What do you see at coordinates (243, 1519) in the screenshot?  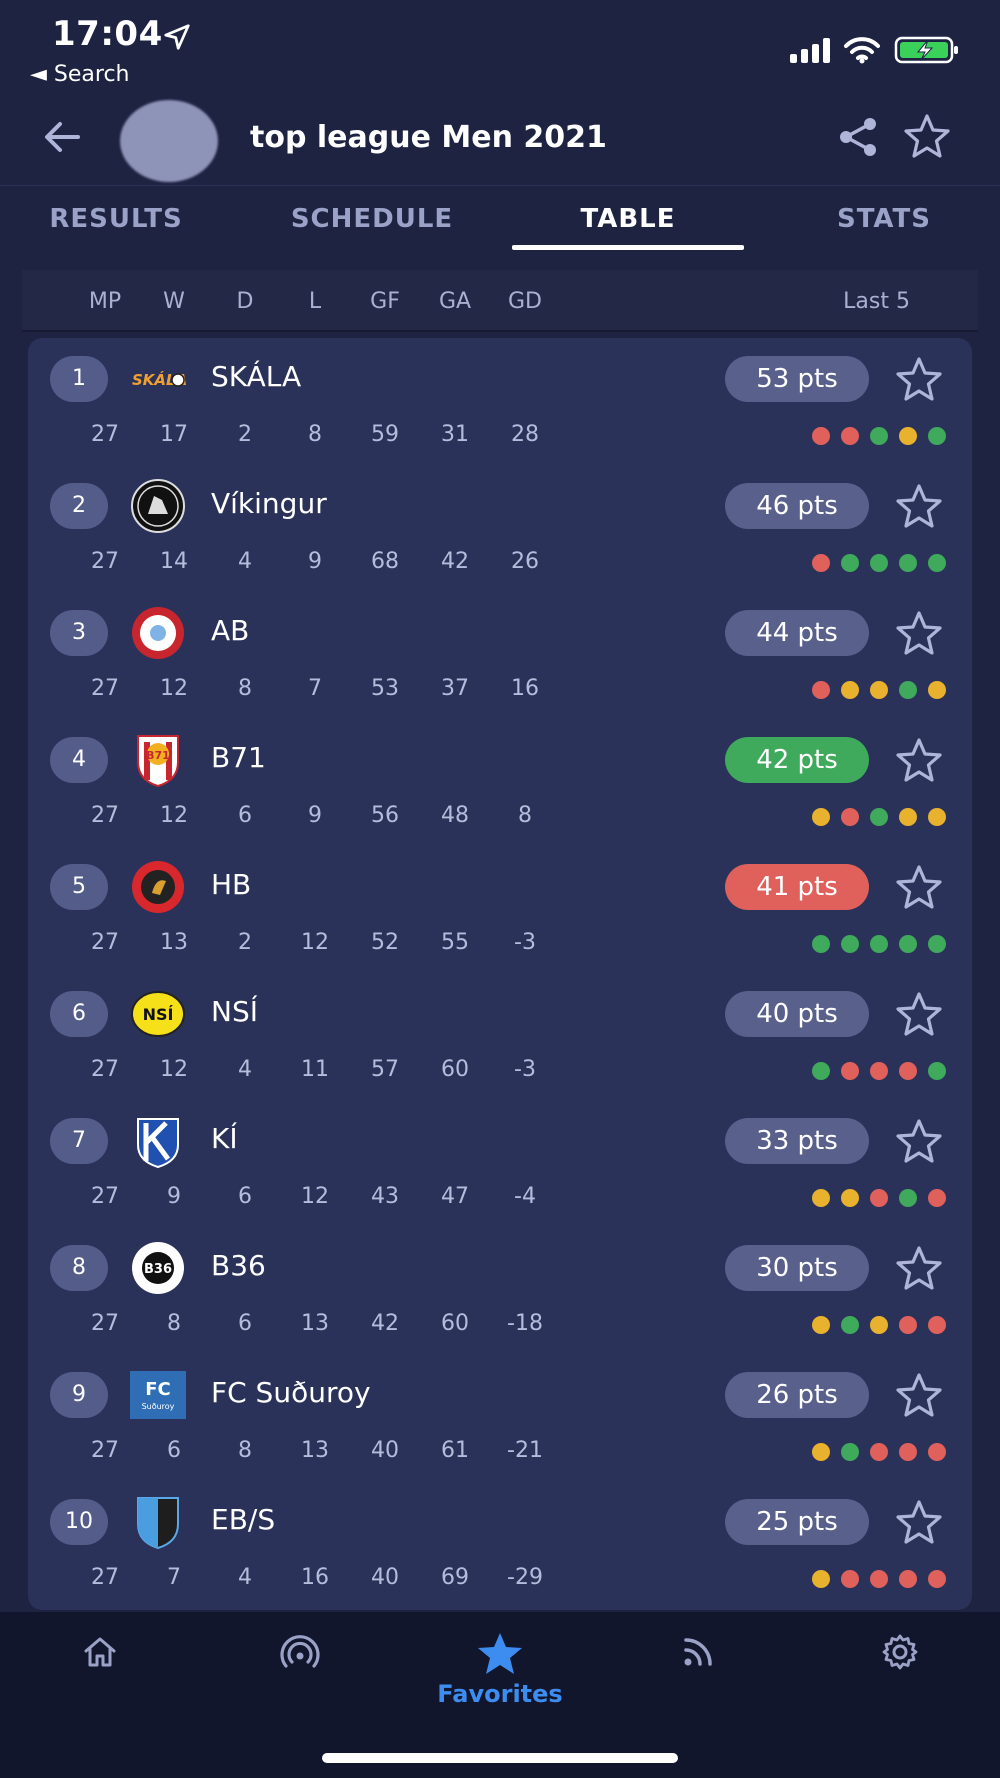 I see `team-name: EB/S` at bounding box center [243, 1519].